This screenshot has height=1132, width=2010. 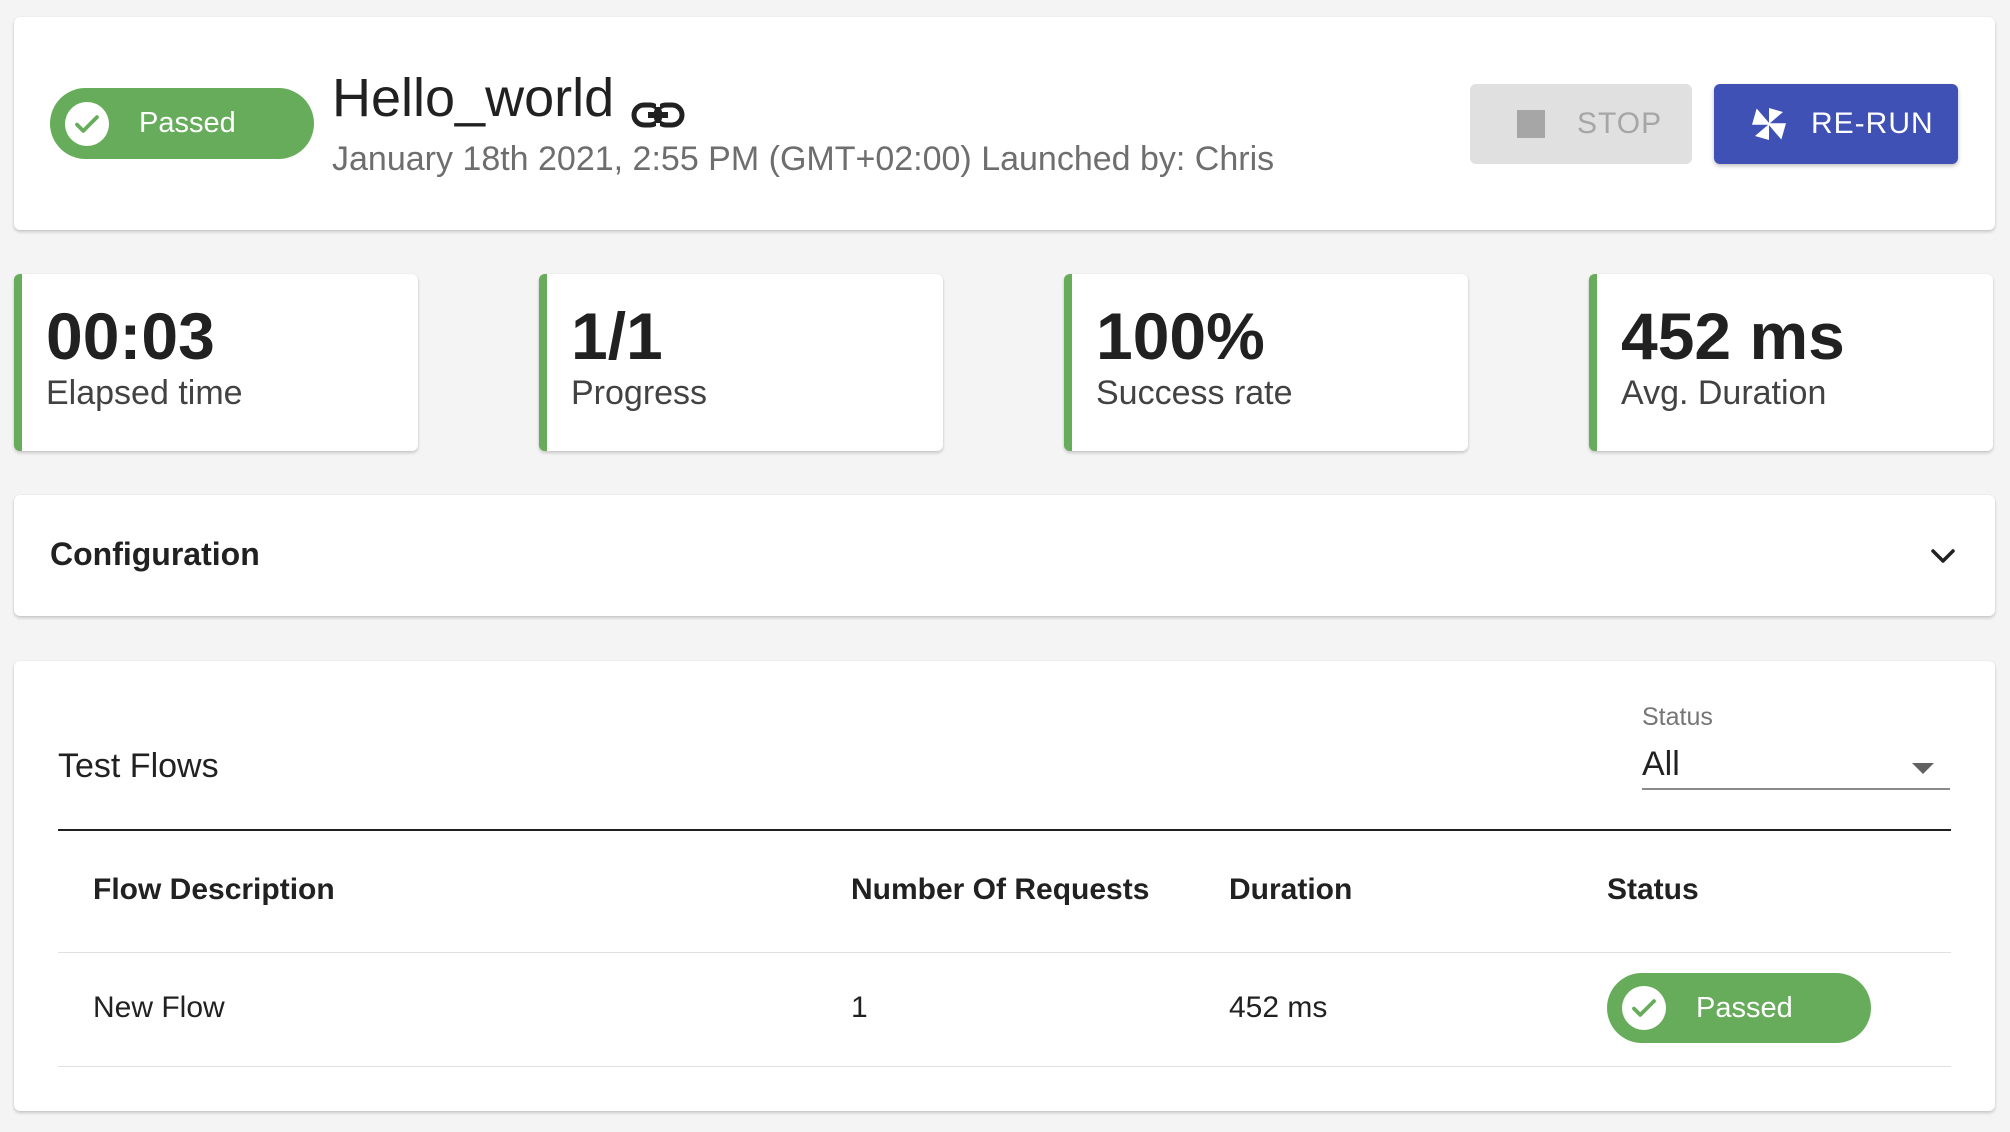 What do you see at coordinates (1266, 362) in the screenshot?
I see `stat-card-success-rate: 100% Success rate` at bounding box center [1266, 362].